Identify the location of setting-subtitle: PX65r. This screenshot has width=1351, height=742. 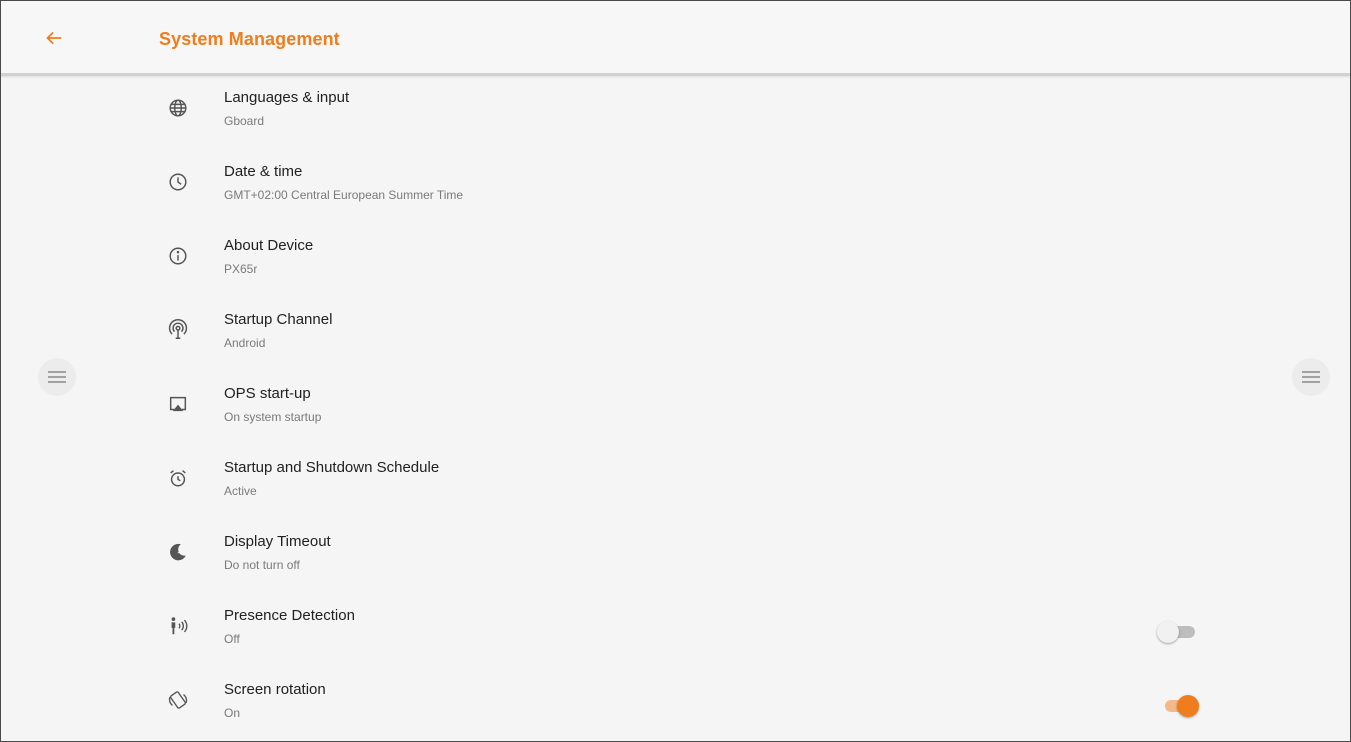
(241, 269).